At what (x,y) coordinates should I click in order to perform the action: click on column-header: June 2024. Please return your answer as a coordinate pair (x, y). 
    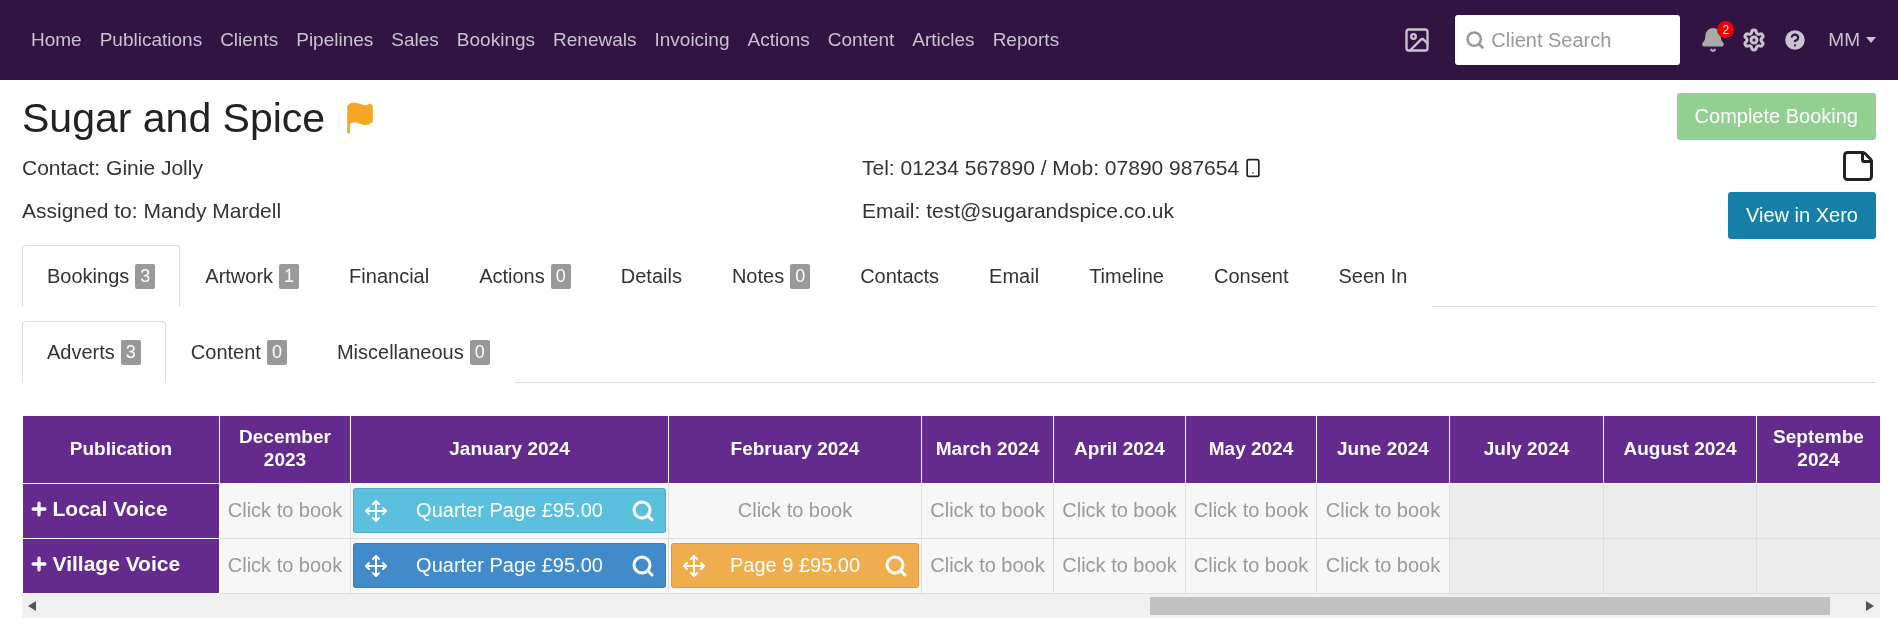
    Looking at the image, I should click on (1383, 449).